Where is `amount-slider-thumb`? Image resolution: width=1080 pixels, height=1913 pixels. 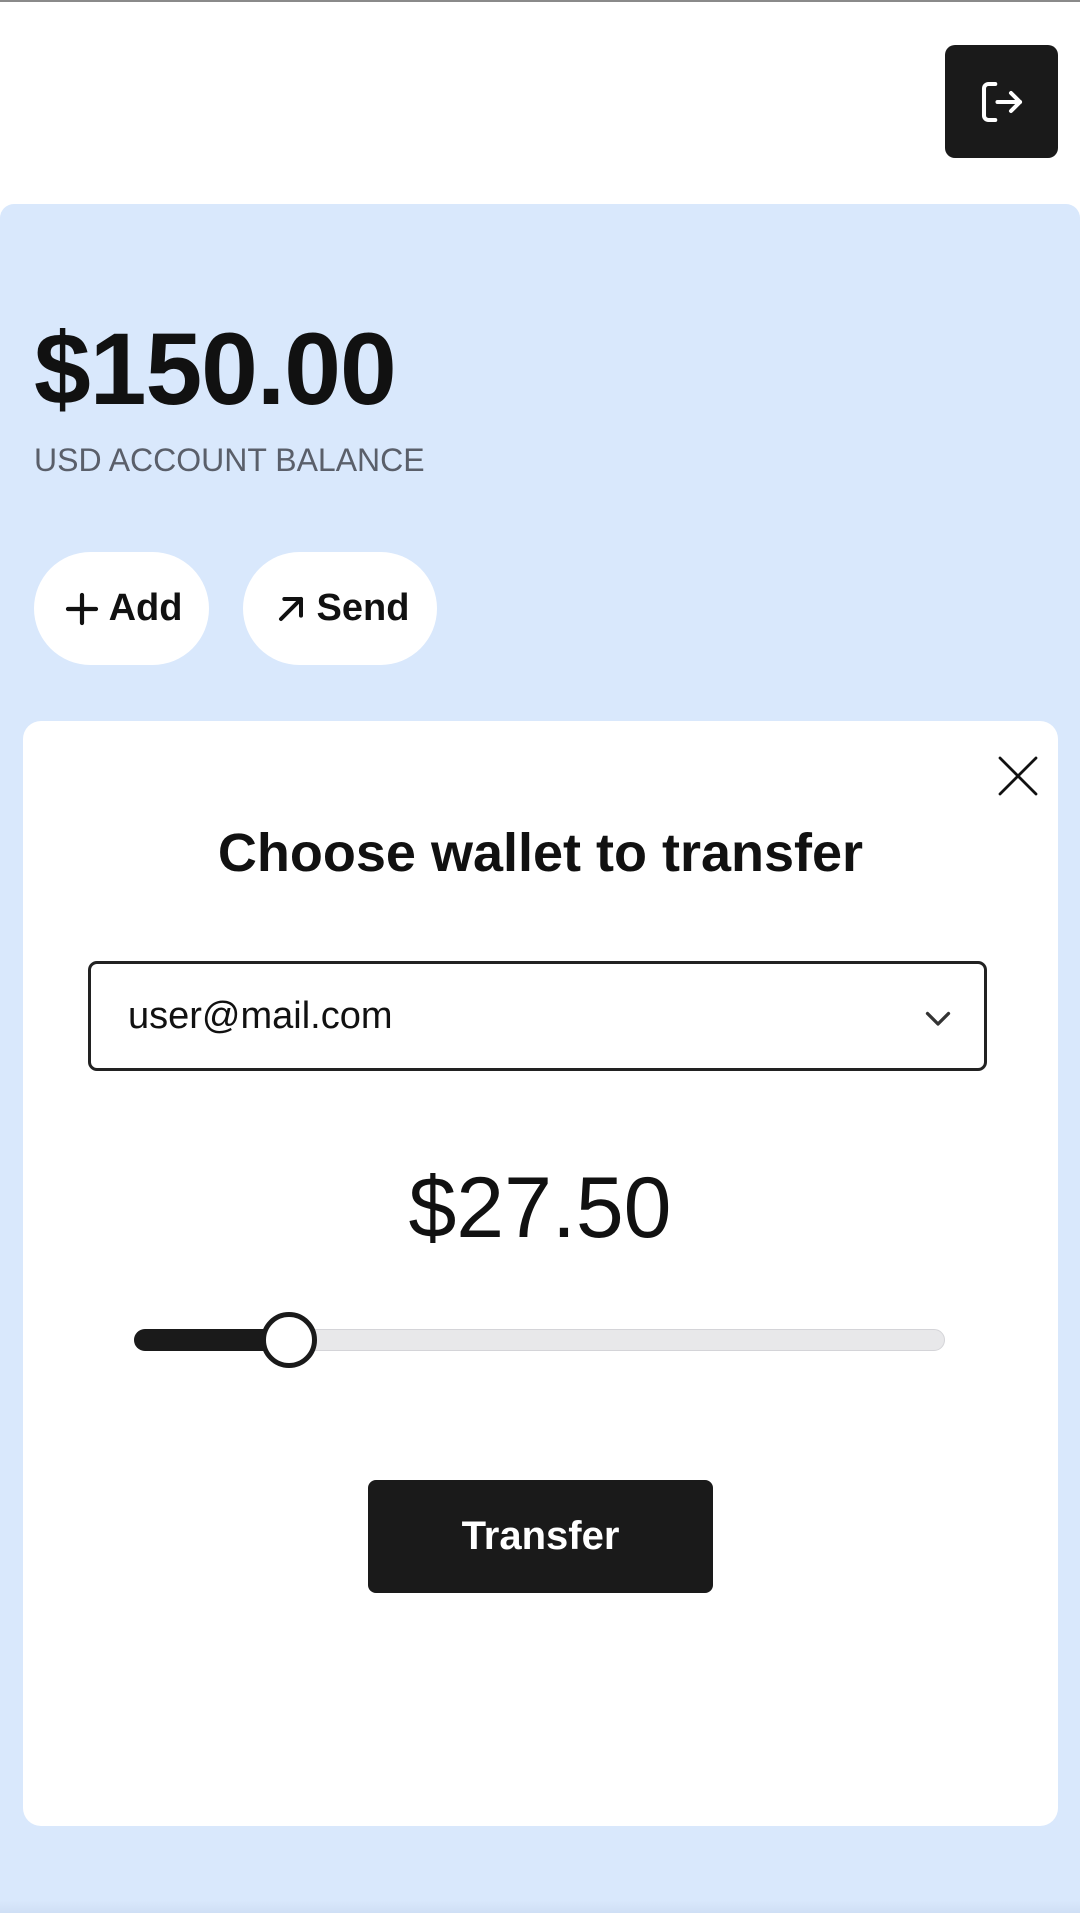
amount-slider-thumb is located at coordinates (289, 1340).